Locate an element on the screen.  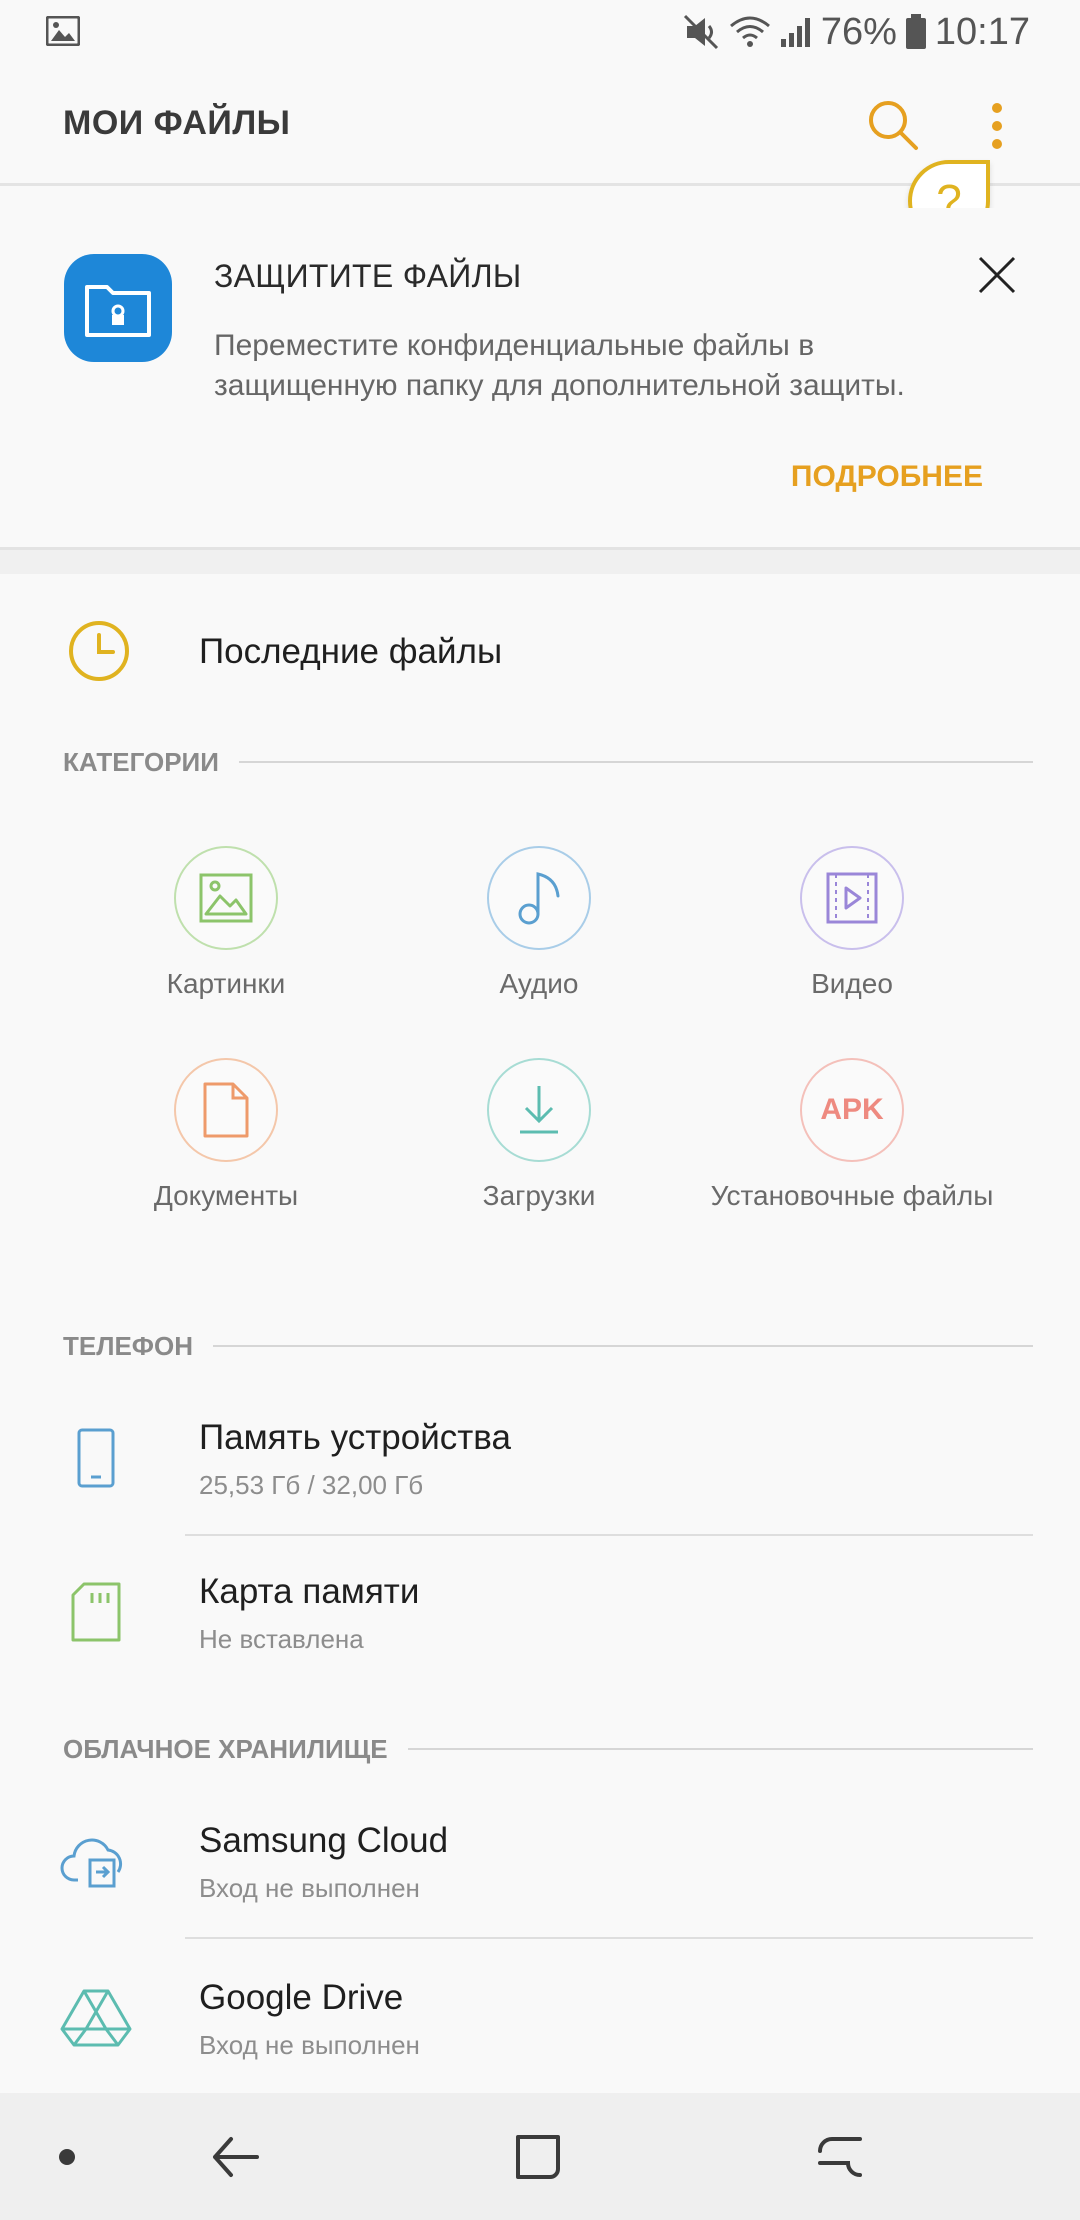
row-subtitle: 25,53 Гб / 32,00 Гб is located at coordinates (311, 1485).